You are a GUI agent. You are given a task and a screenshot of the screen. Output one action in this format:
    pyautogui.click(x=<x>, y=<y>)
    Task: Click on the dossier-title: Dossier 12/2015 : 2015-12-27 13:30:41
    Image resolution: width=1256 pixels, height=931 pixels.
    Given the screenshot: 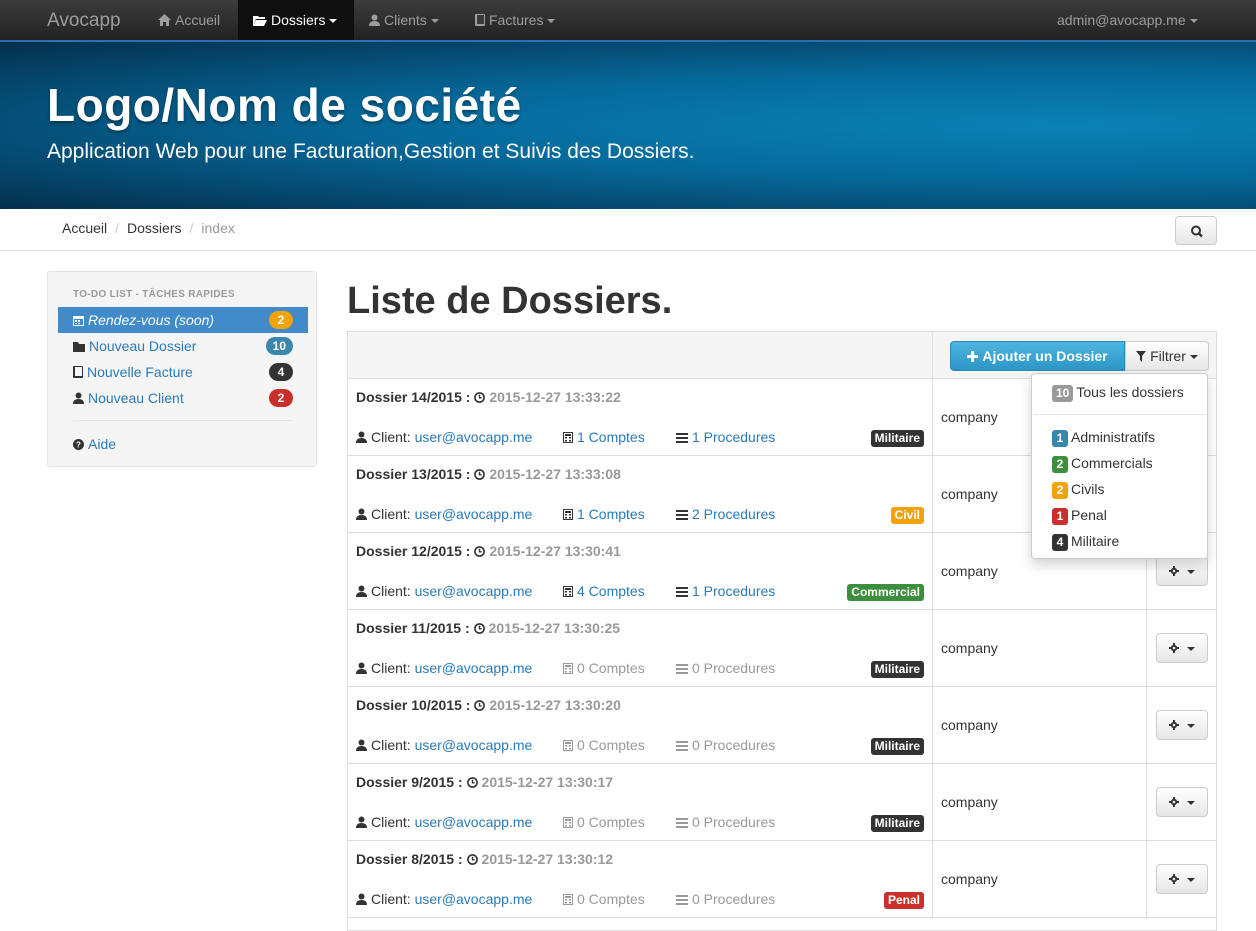 What is the action you would take?
    pyautogui.click(x=488, y=551)
    